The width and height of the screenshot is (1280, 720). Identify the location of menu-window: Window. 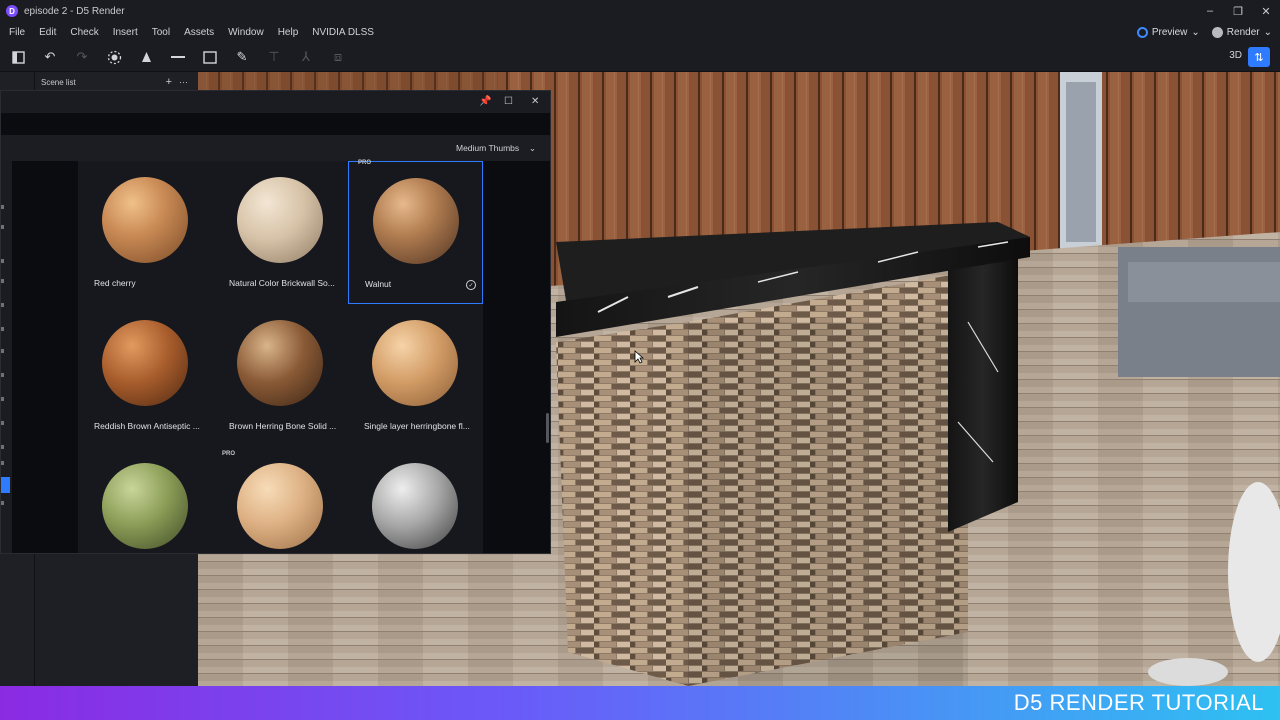
(246, 32).